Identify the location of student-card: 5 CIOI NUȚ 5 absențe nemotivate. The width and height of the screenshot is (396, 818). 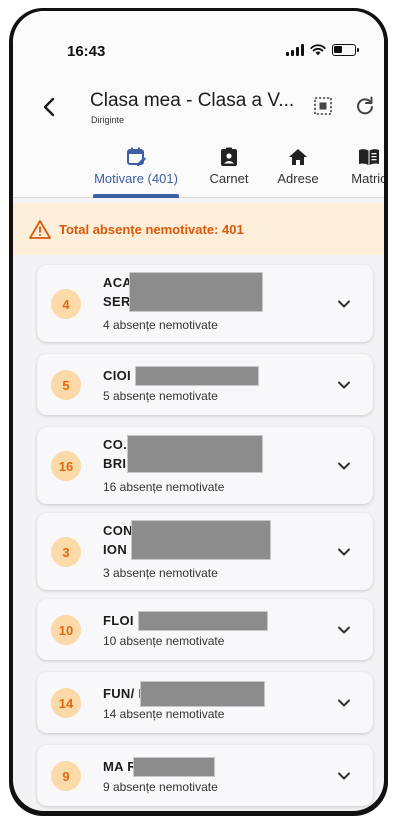
(205, 384).